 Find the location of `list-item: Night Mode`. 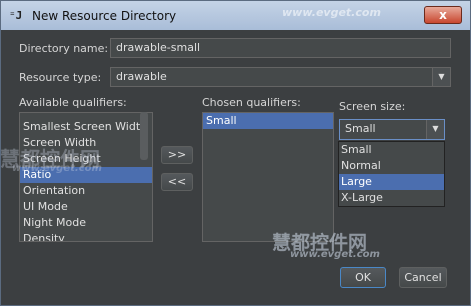

list-item: Night Mode is located at coordinates (86, 223).